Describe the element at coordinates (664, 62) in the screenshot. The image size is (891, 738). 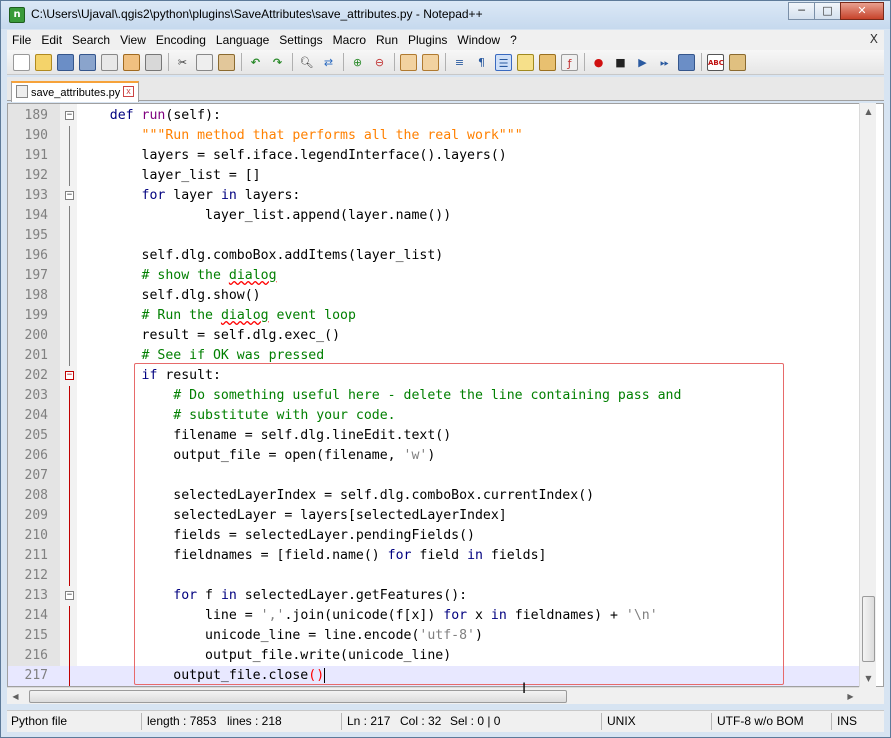
I see `run-macro-multiple-icon: ⏩︎` at that location.